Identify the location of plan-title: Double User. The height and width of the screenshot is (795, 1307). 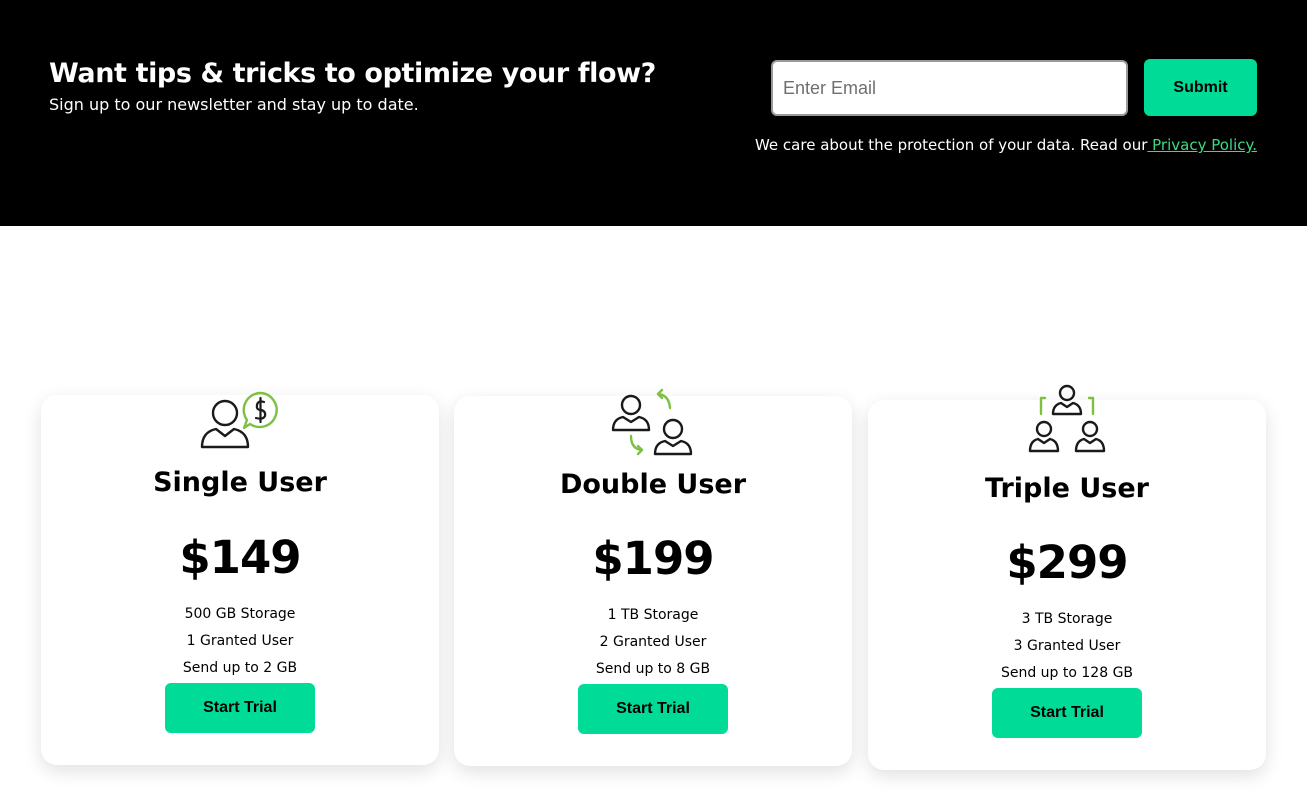
(653, 484).